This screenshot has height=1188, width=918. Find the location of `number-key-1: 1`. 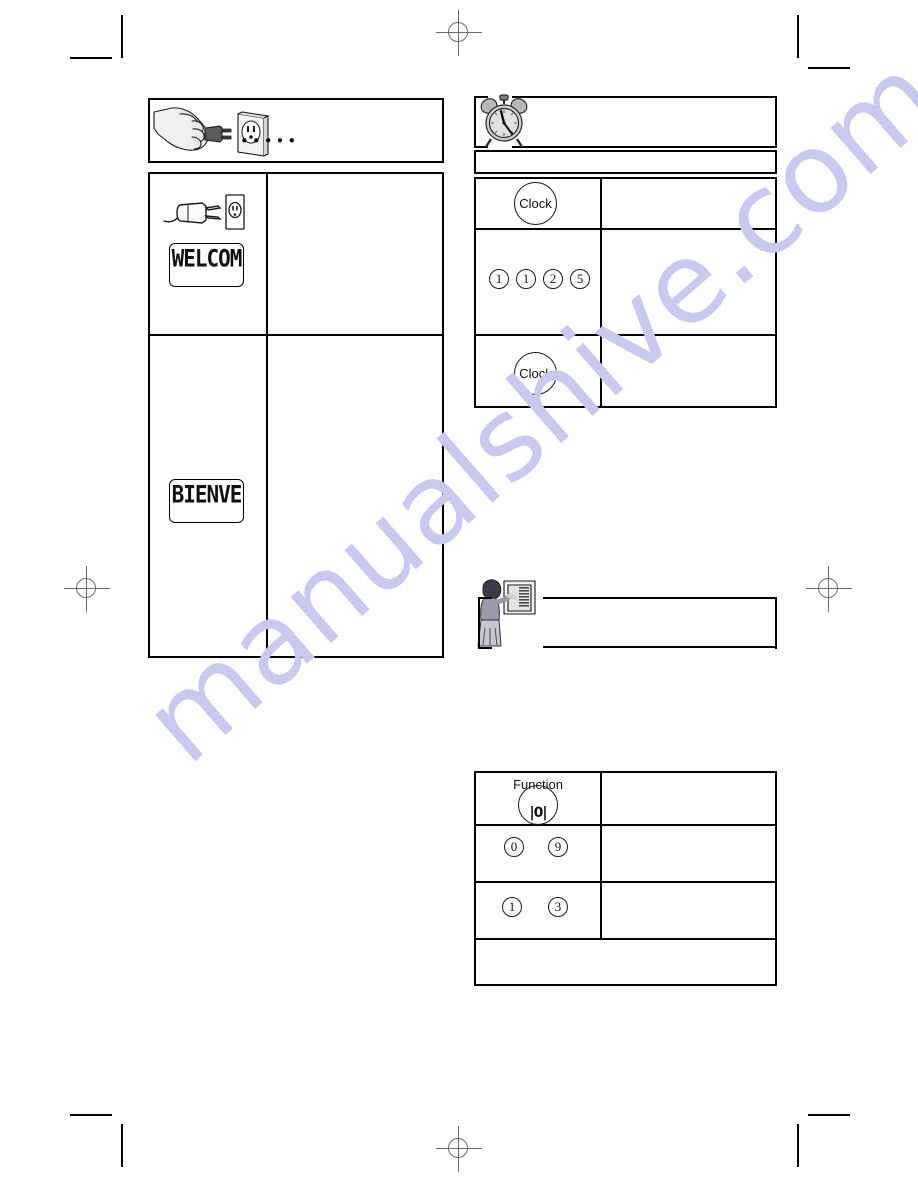

number-key-1: 1 is located at coordinates (512, 907).